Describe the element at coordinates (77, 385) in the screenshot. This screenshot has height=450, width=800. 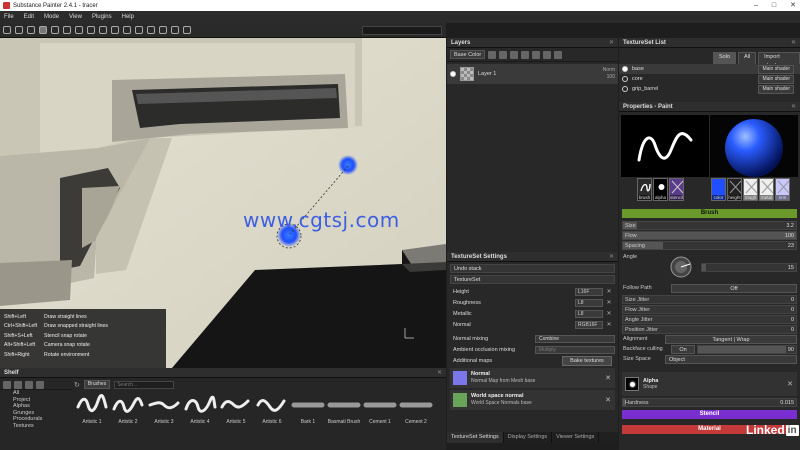
I see `refresh-icon: ↻` at that location.